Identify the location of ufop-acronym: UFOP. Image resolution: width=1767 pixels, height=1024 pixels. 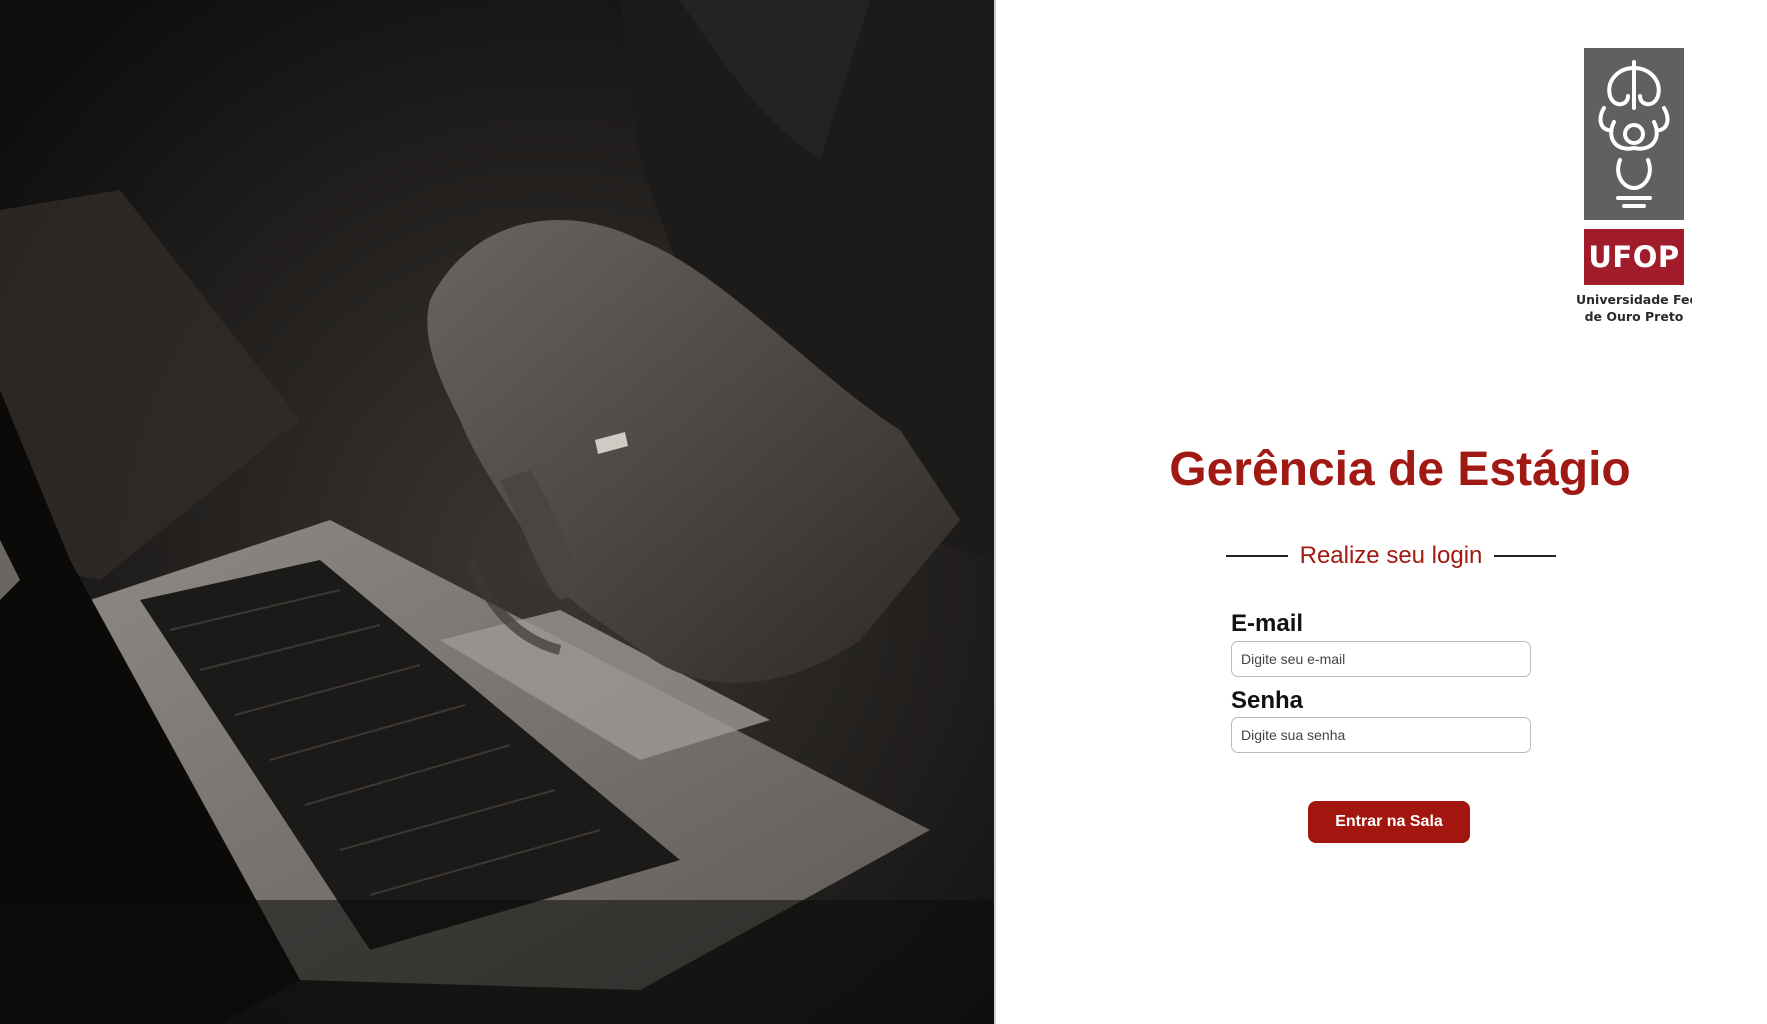
(1634, 257).